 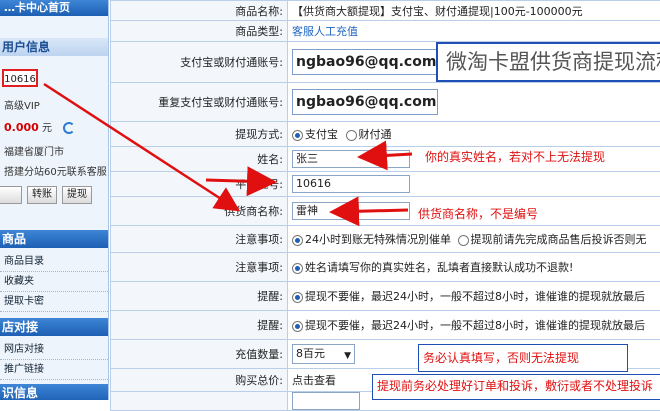 I want to click on notice-option-3: 姓名请填写你的真实姓名，乱填者直接默认成功不退款!, so click(x=439, y=267).